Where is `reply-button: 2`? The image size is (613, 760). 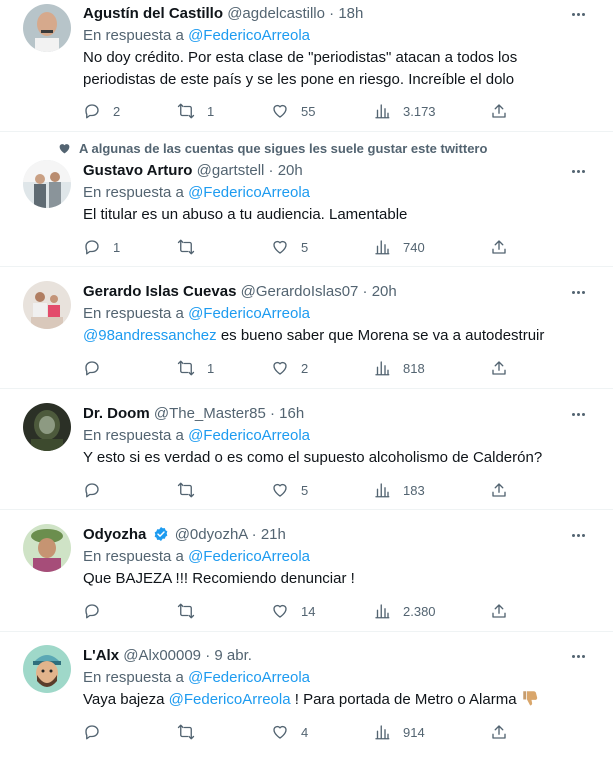
reply-button: 2 is located at coordinates (101, 111).